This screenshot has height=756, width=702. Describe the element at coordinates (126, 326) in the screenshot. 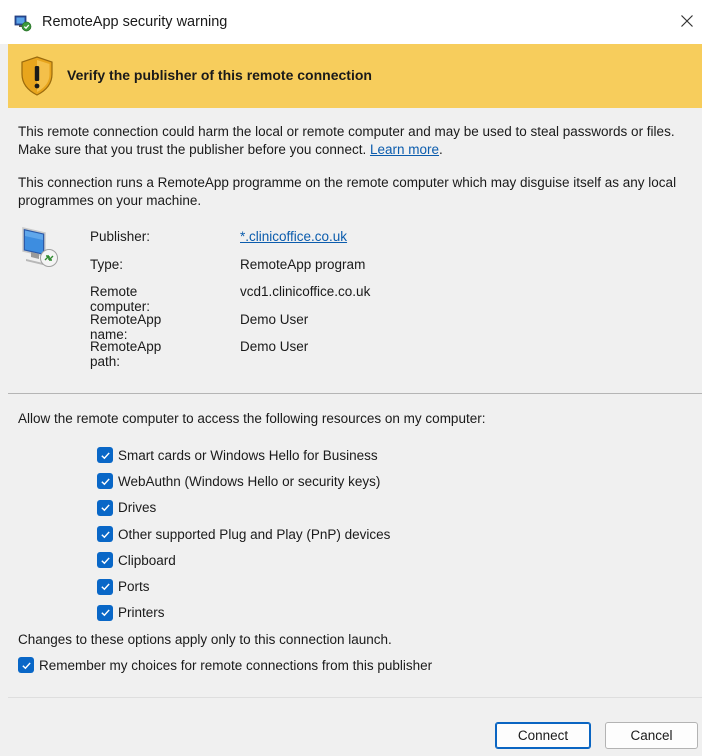

I see `remoteapp-name-label: RemoteApp name:` at that location.